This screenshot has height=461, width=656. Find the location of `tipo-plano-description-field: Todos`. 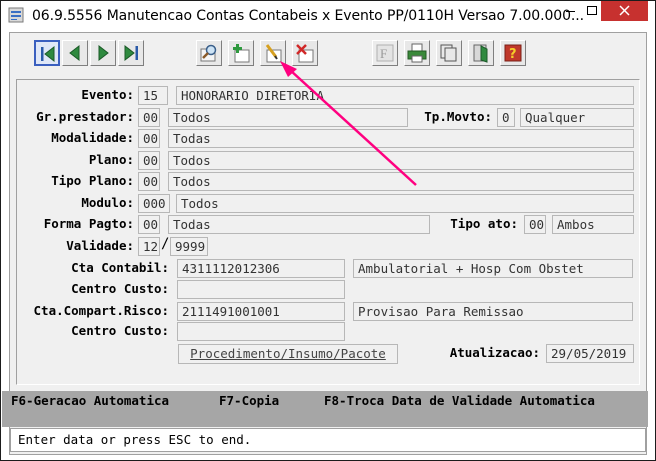

tipo-plano-description-field: Todos is located at coordinates (401, 181).